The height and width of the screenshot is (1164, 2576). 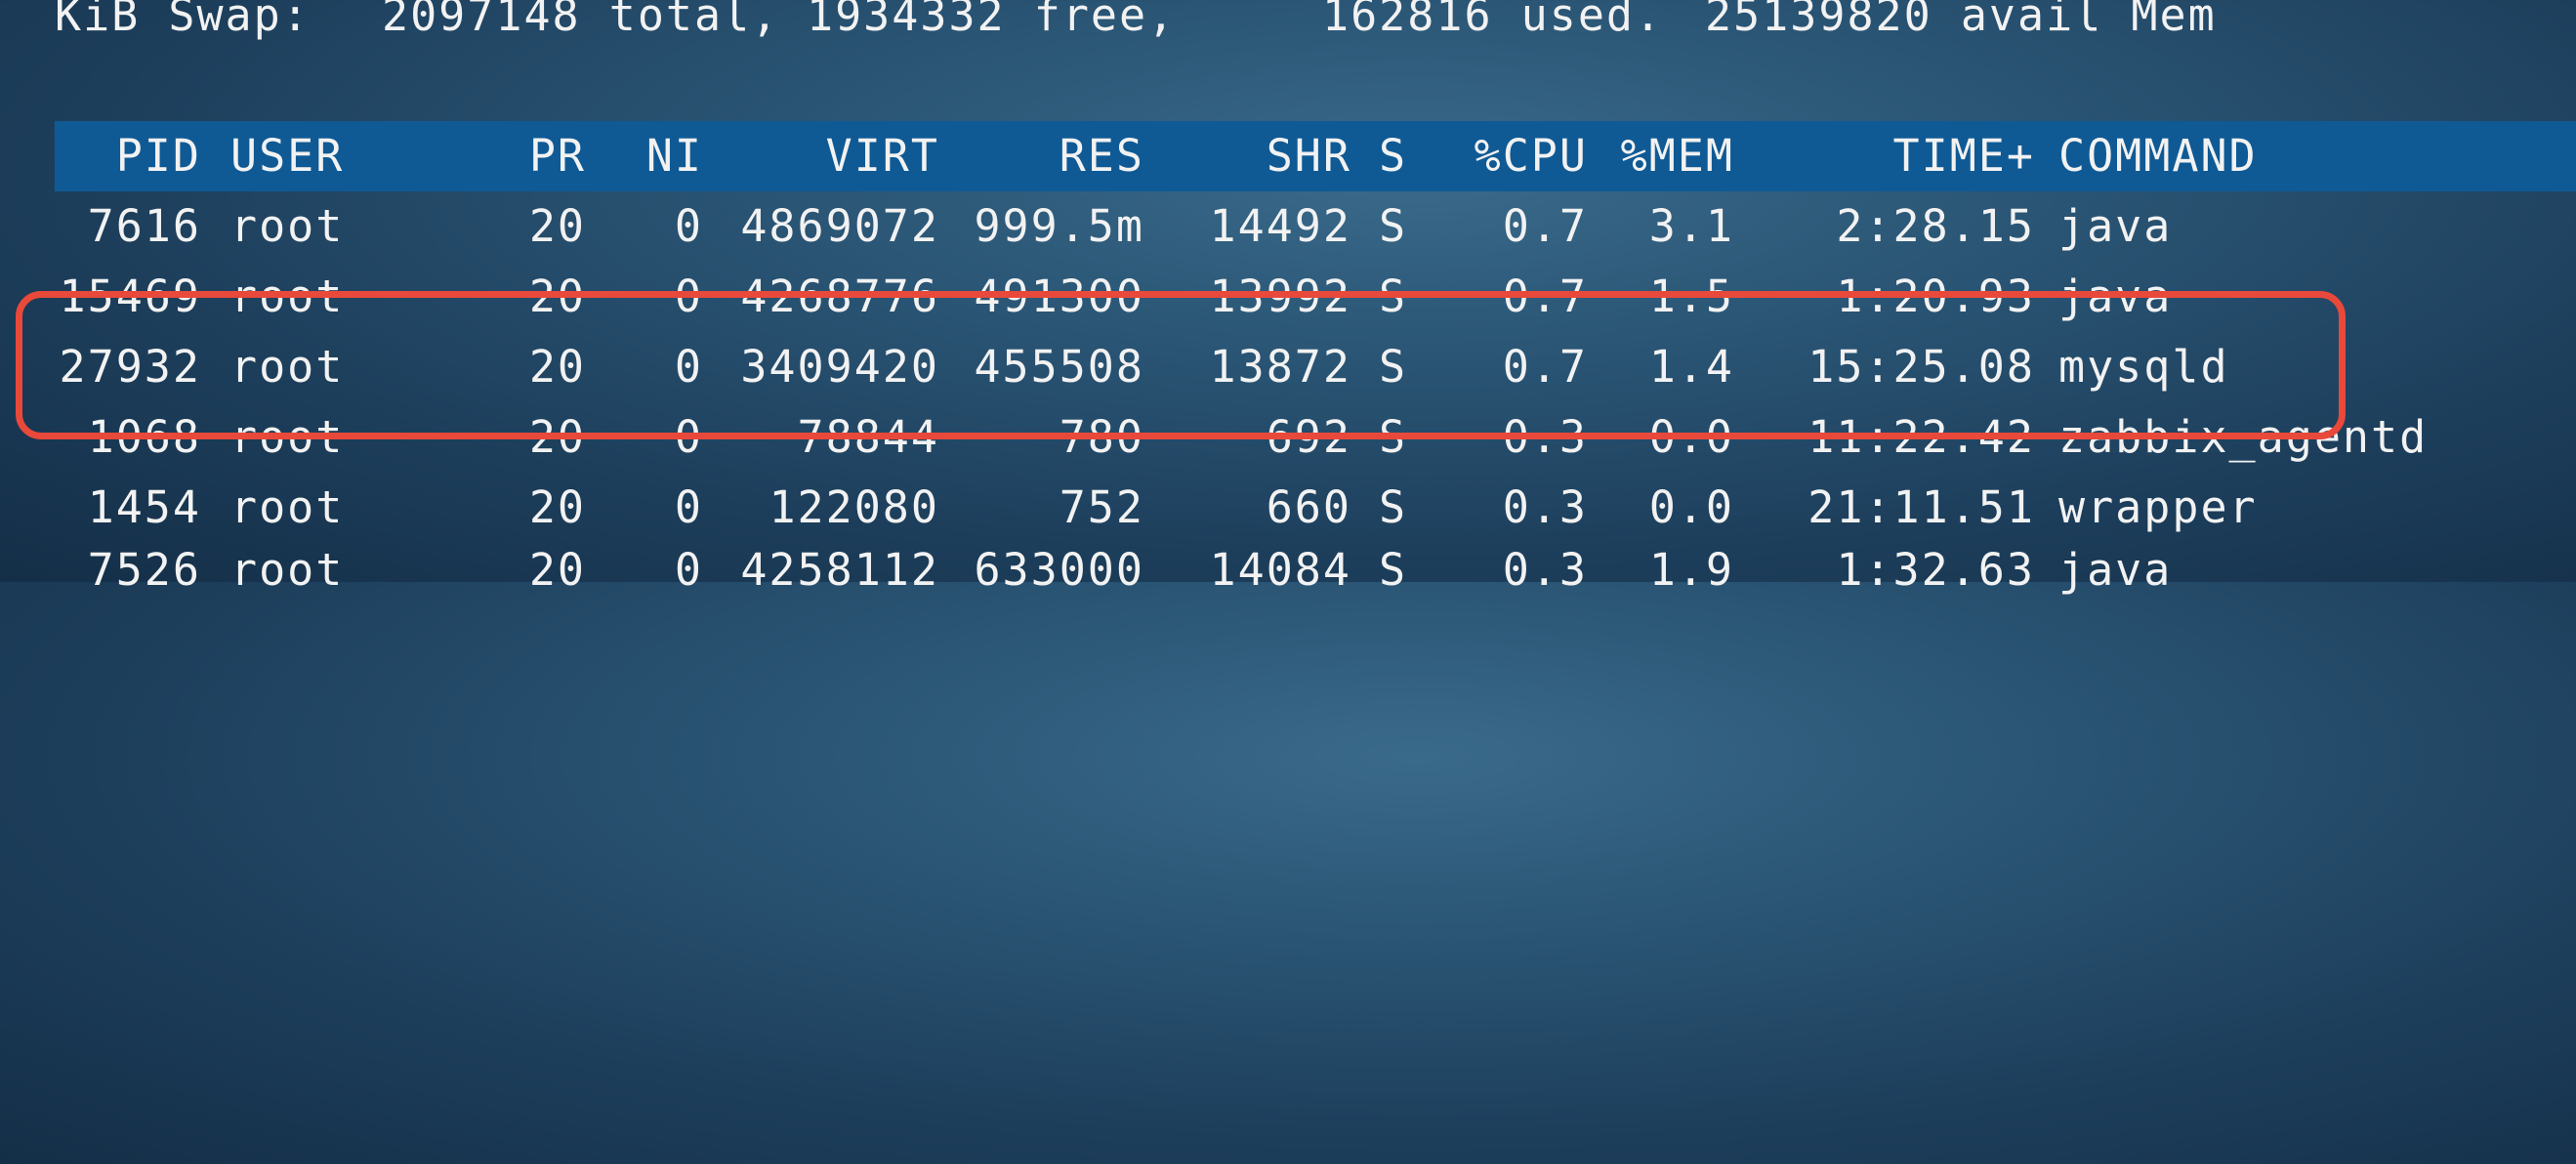 What do you see at coordinates (1308, 507) in the screenshot?
I see `process-shr: 660` at bounding box center [1308, 507].